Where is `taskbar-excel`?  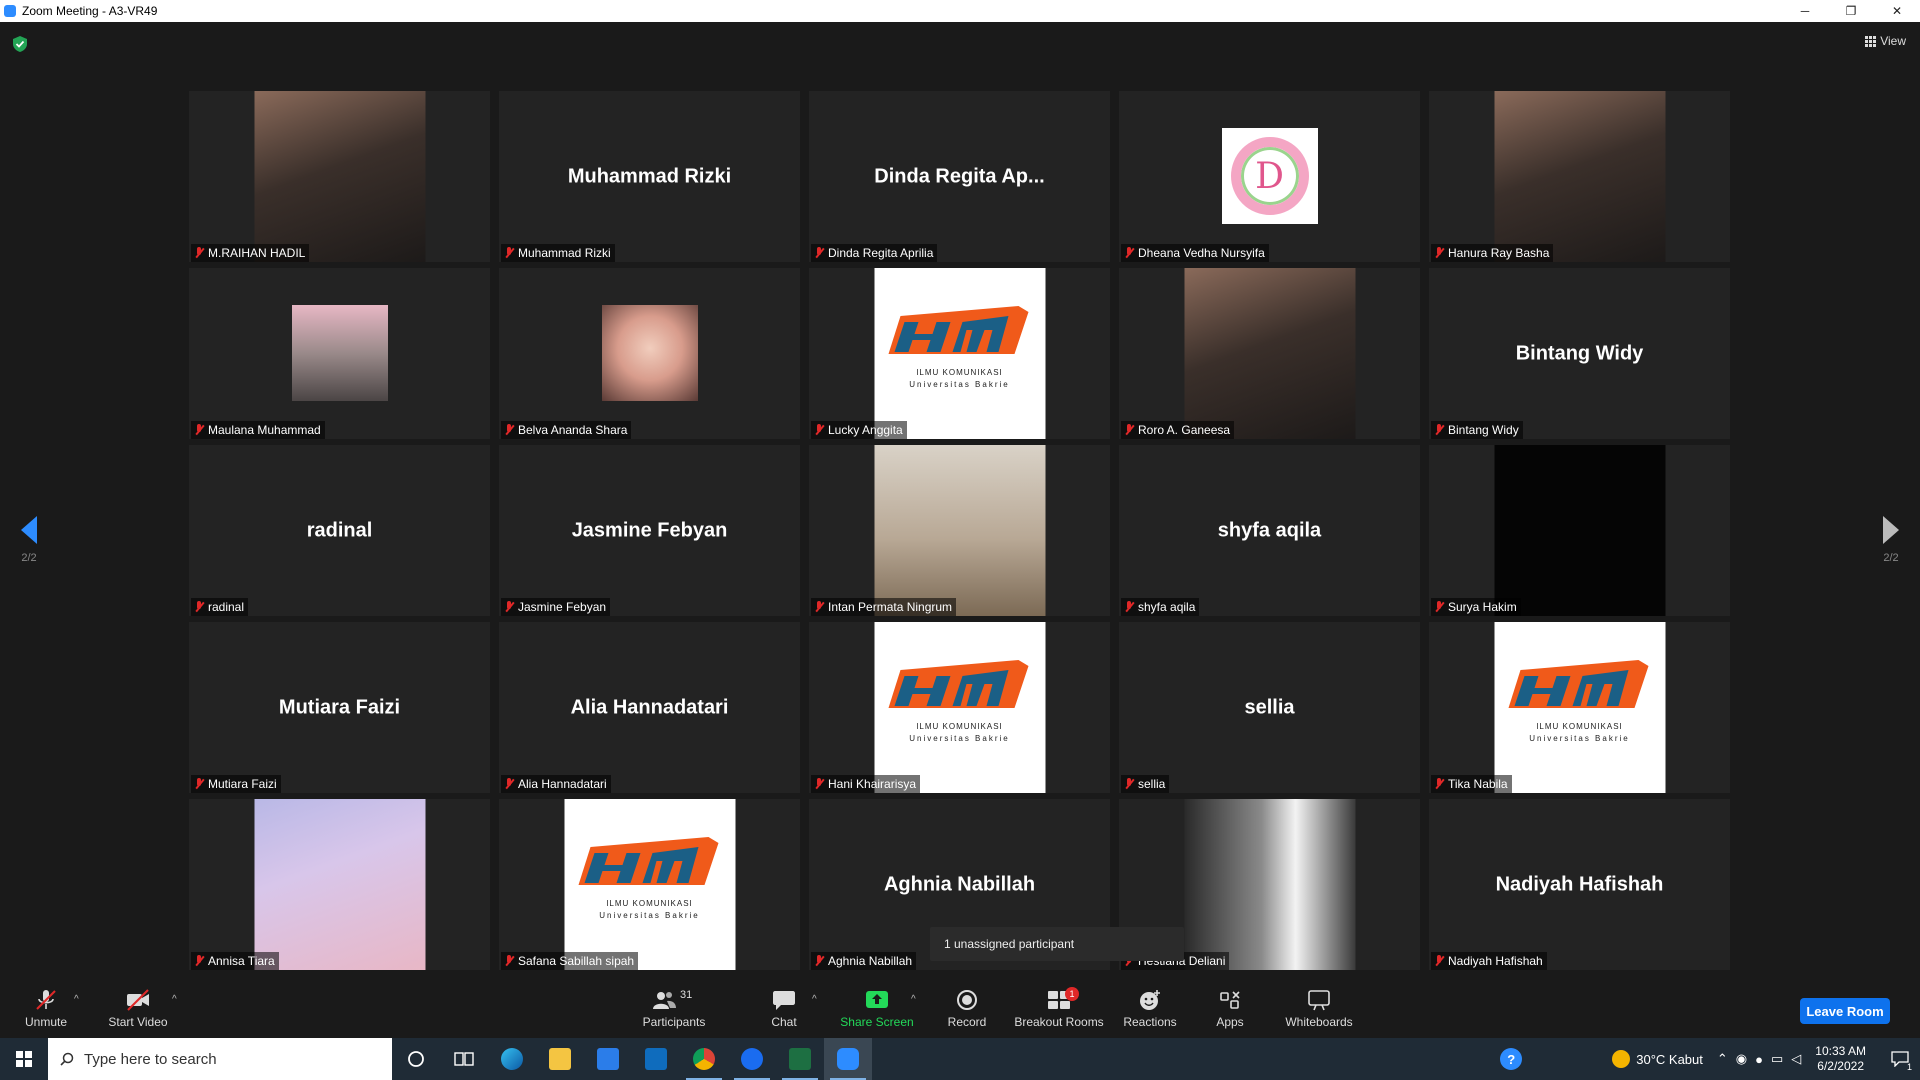
taskbar-excel is located at coordinates (800, 1059).